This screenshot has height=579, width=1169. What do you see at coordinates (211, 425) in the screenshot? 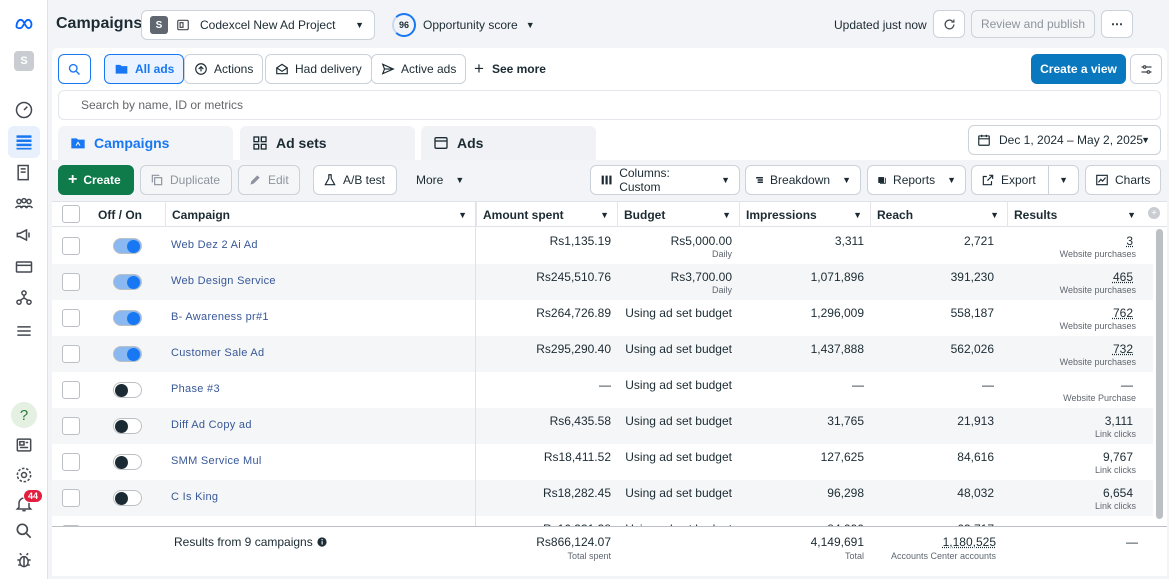
I see `campaign-name-link: Diff Ad Copy ad` at bounding box center [211, 425].